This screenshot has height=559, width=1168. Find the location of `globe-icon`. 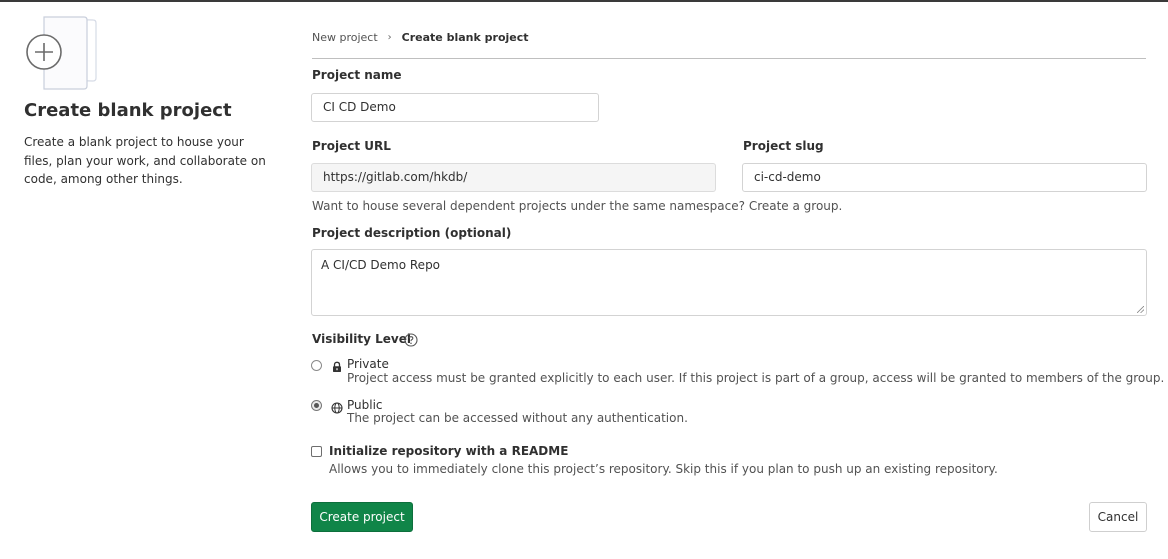

globe-icon is located at coordinates (337, 406).